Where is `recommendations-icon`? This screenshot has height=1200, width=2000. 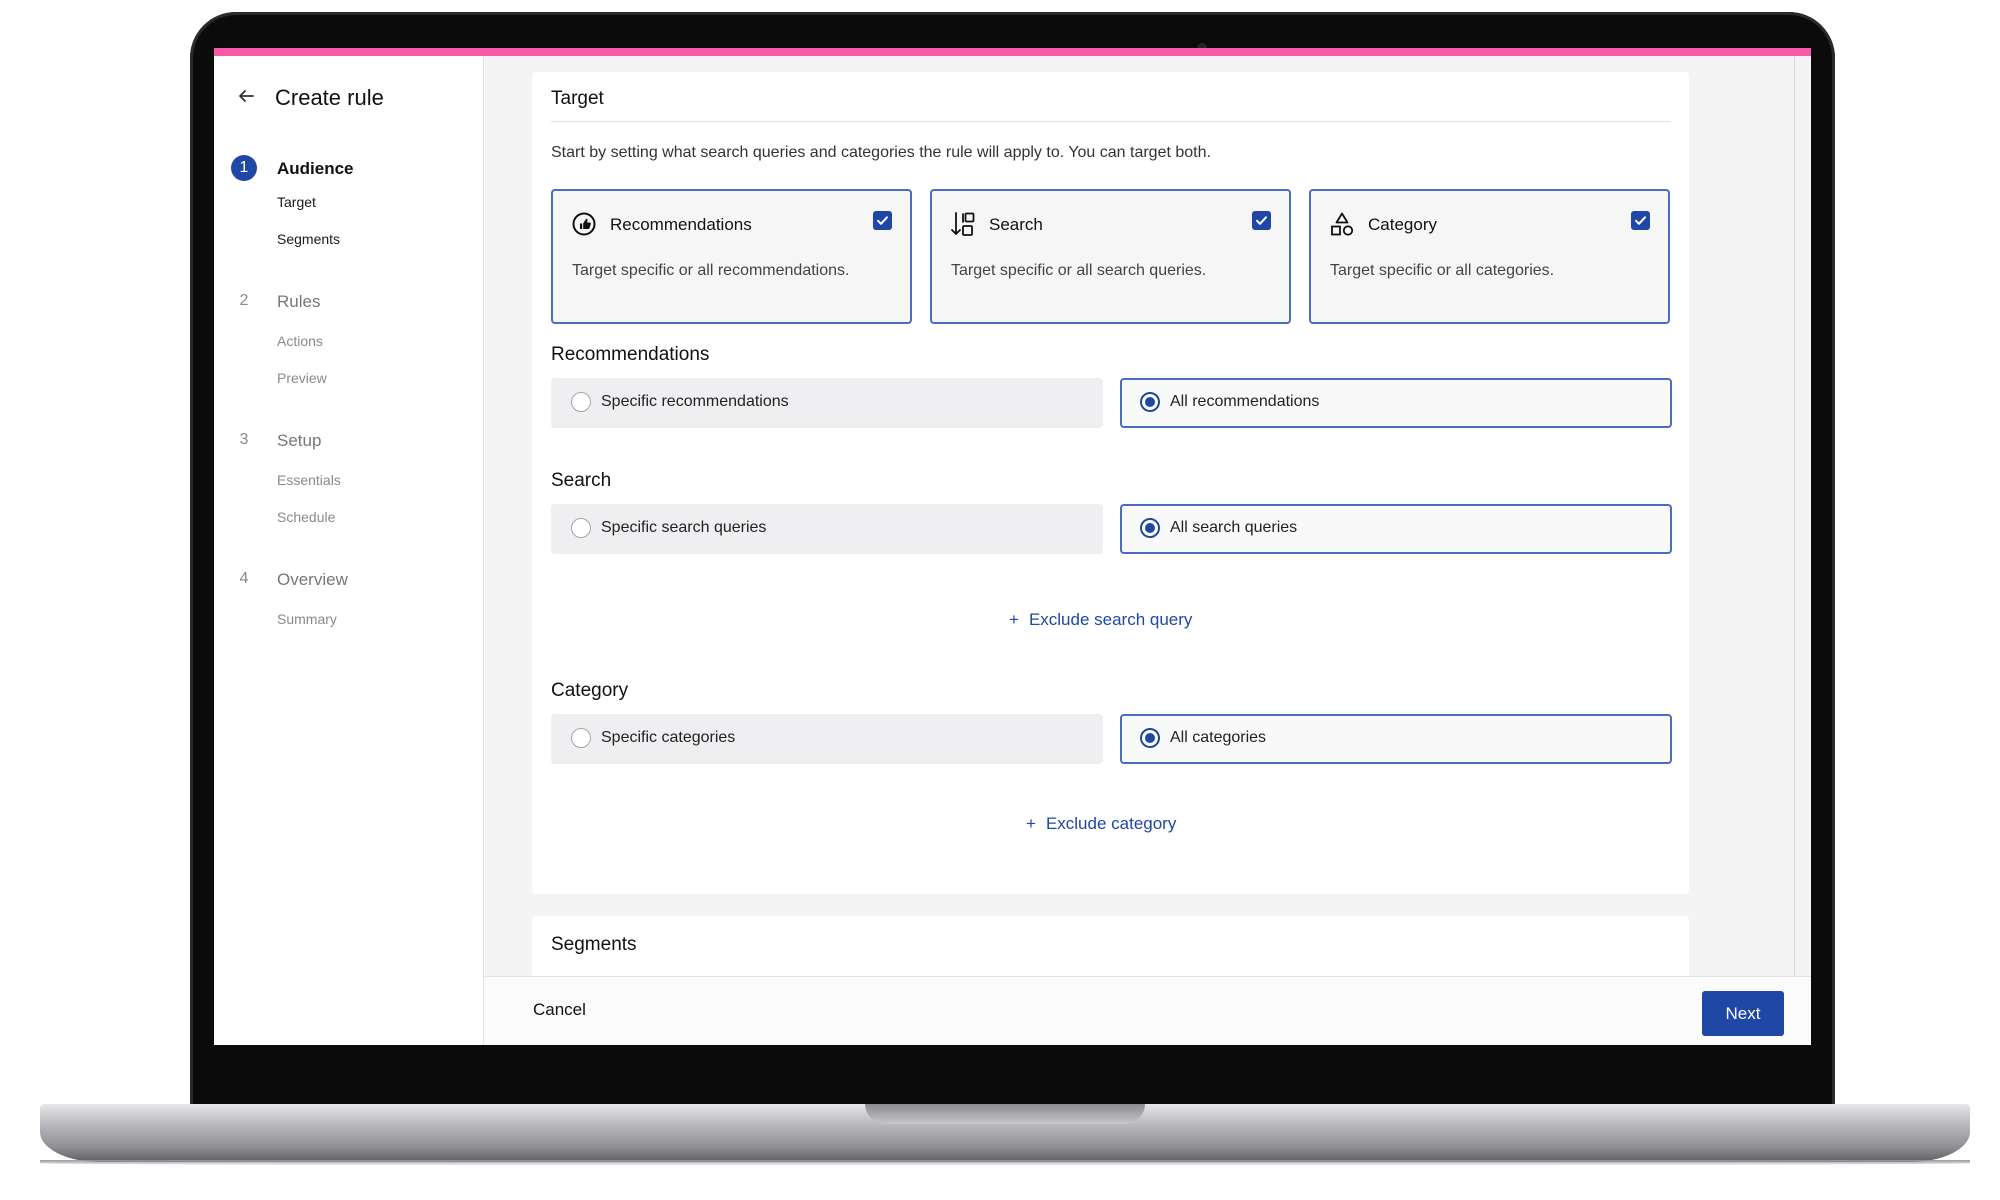
recommendations-icon is located at coordinates (584, 224).